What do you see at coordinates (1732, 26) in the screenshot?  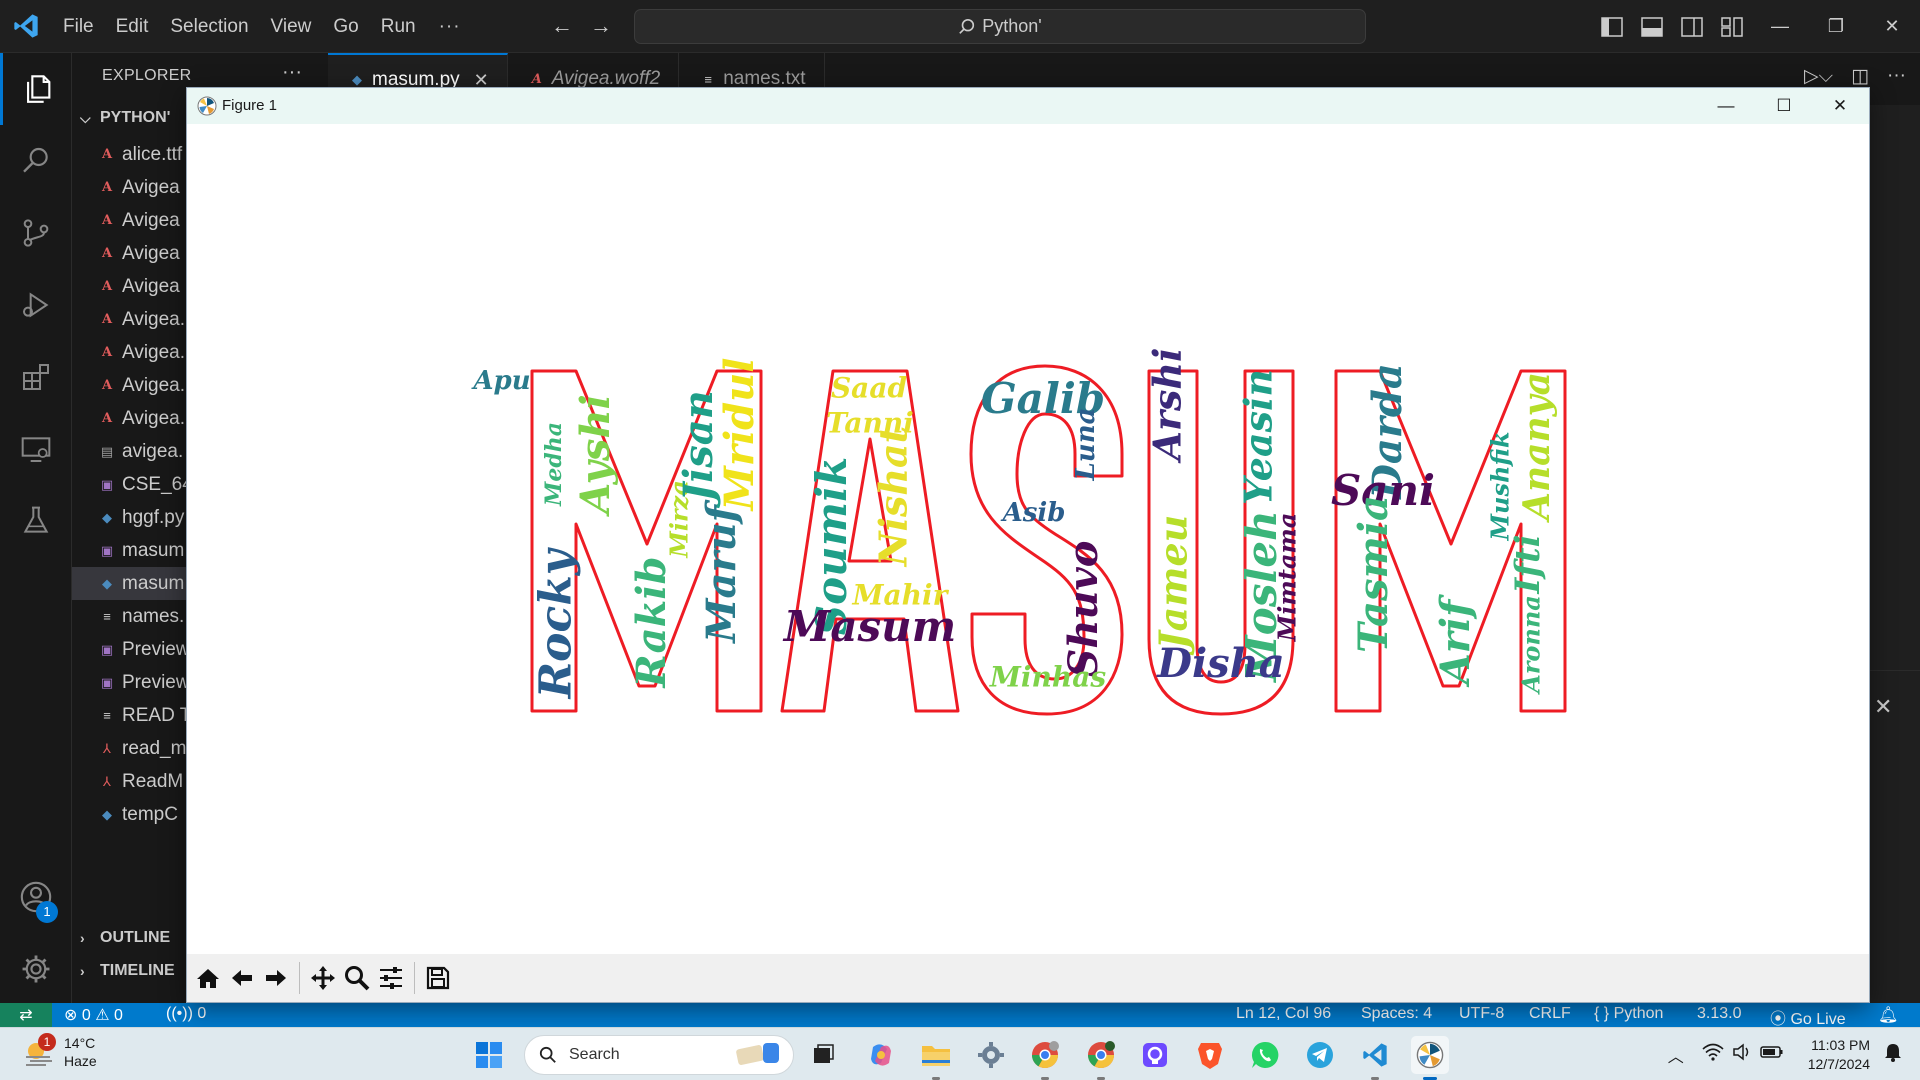 I see `customize-layout-icon` at bounding box center [1732, 26].